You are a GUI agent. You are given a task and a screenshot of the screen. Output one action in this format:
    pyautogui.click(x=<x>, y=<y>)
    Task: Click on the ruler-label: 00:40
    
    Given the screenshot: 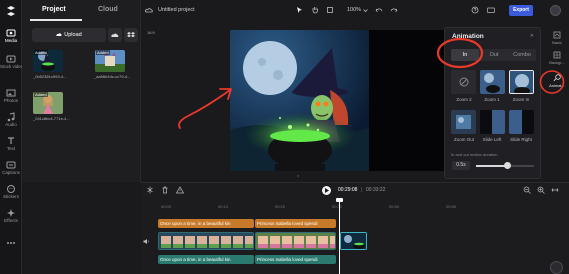 What is the action you would take?
    pyautogui.click(x=394, y=206)
    